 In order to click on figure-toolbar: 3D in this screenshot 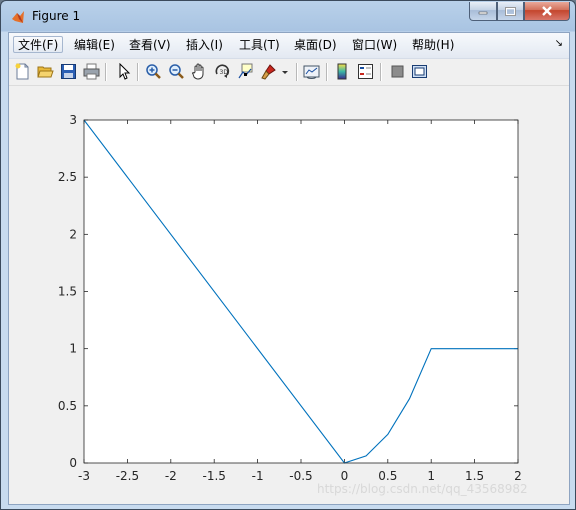, I will do `click(289, 72)`.